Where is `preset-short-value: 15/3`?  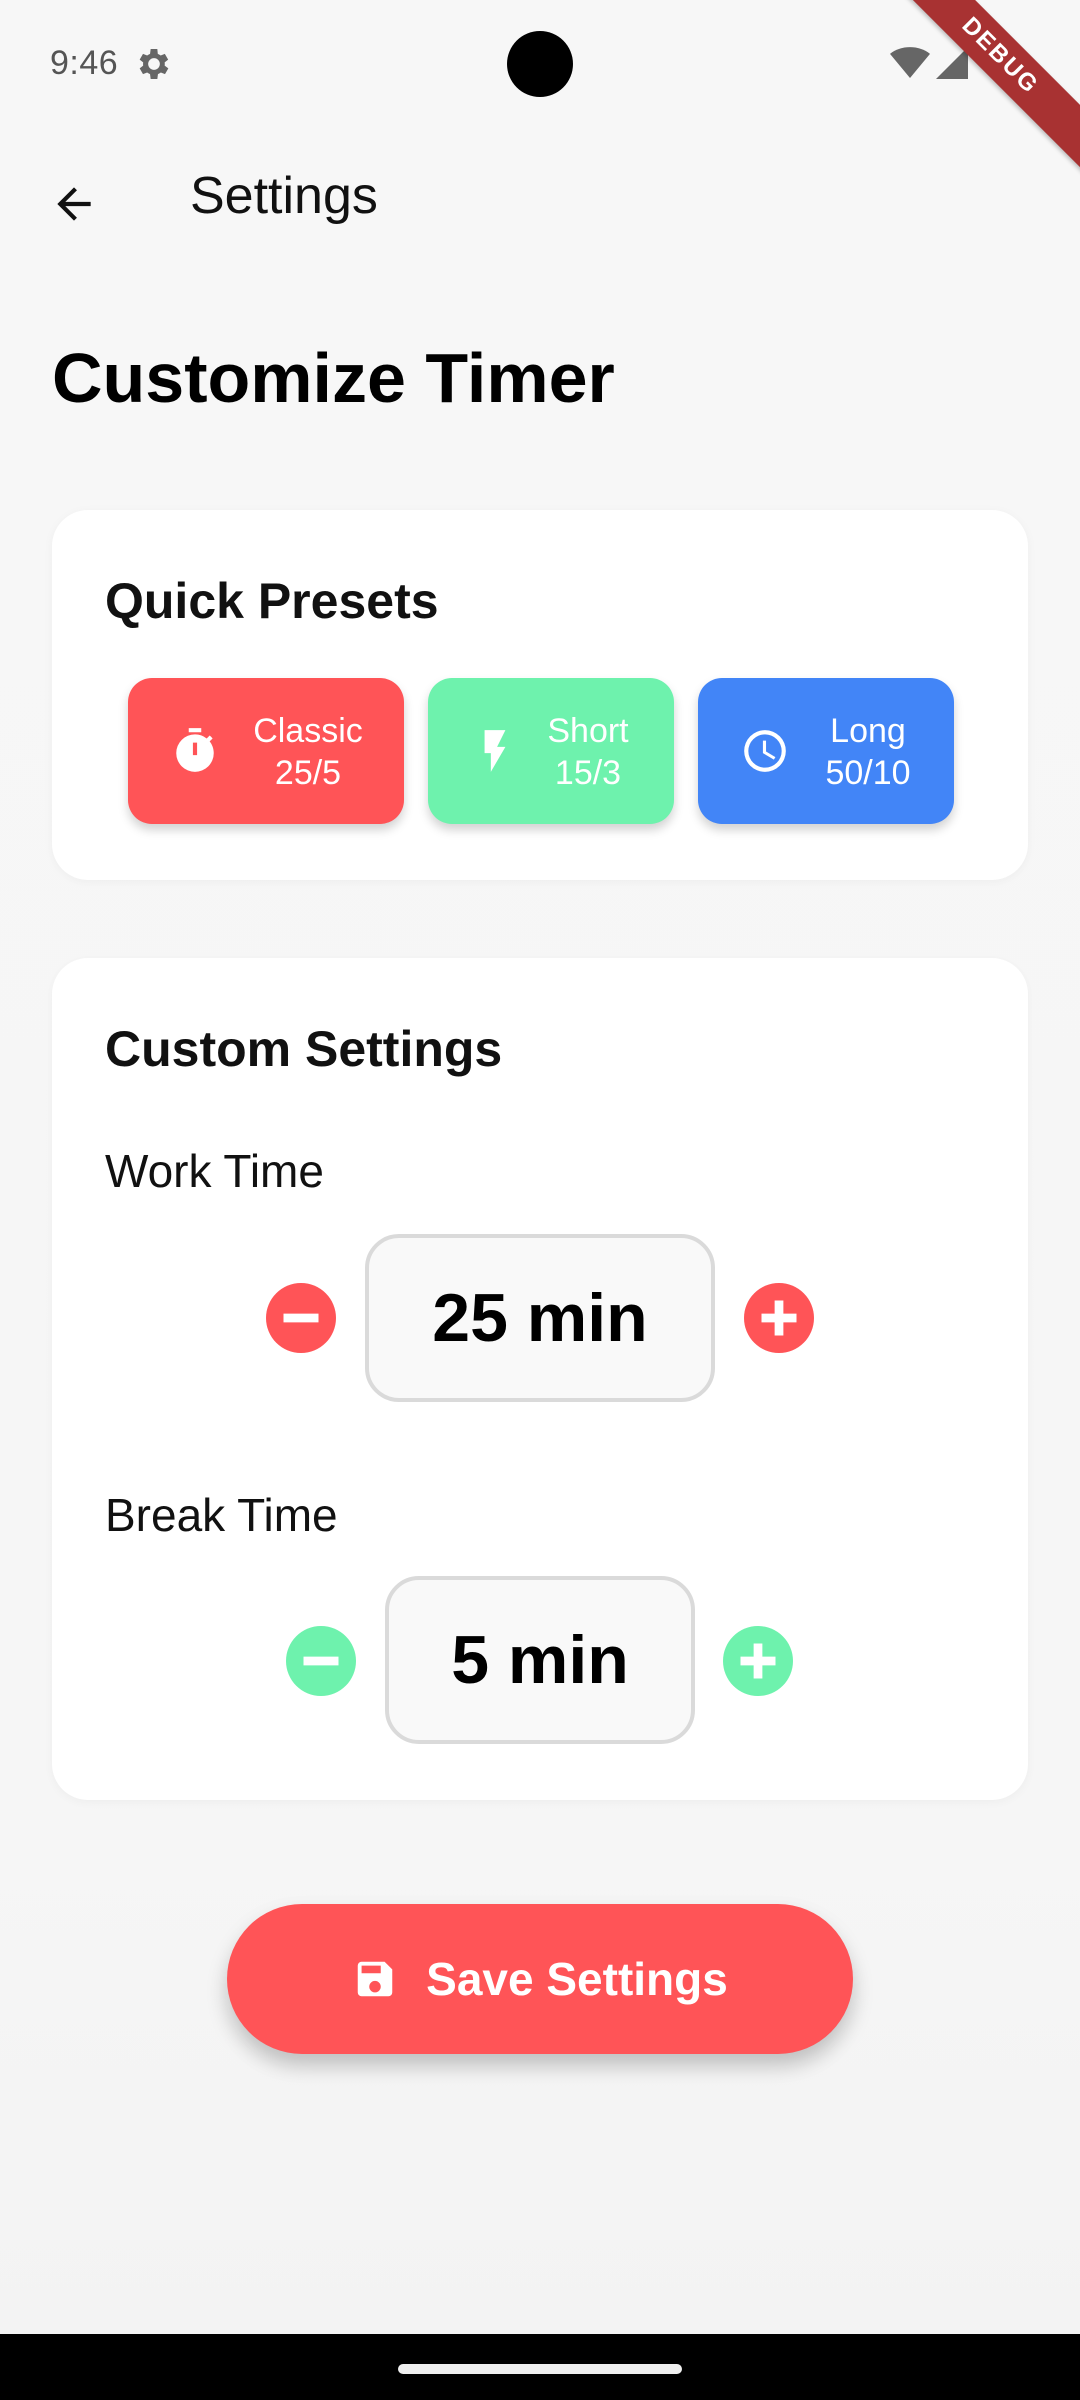
preset-short-value: 15/3 is located at coordinates (588, 773).